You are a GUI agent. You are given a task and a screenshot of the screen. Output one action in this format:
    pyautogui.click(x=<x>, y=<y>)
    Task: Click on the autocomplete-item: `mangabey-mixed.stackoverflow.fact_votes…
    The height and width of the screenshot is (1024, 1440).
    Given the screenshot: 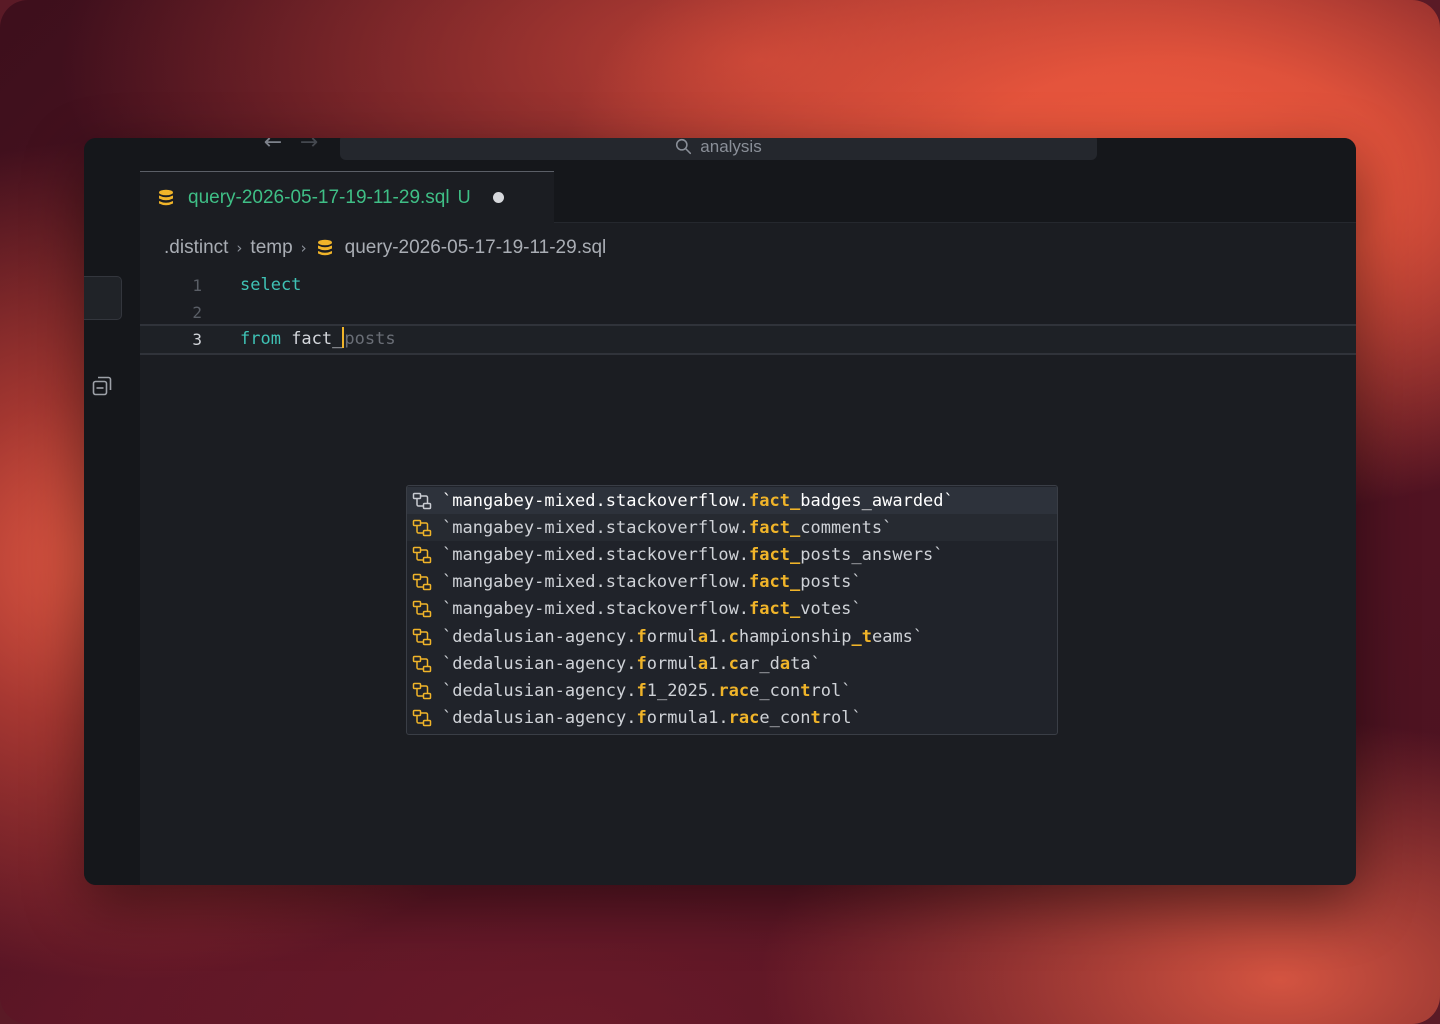 What is the action you would take?
    pyautogui.click(x=732, y=609)
    